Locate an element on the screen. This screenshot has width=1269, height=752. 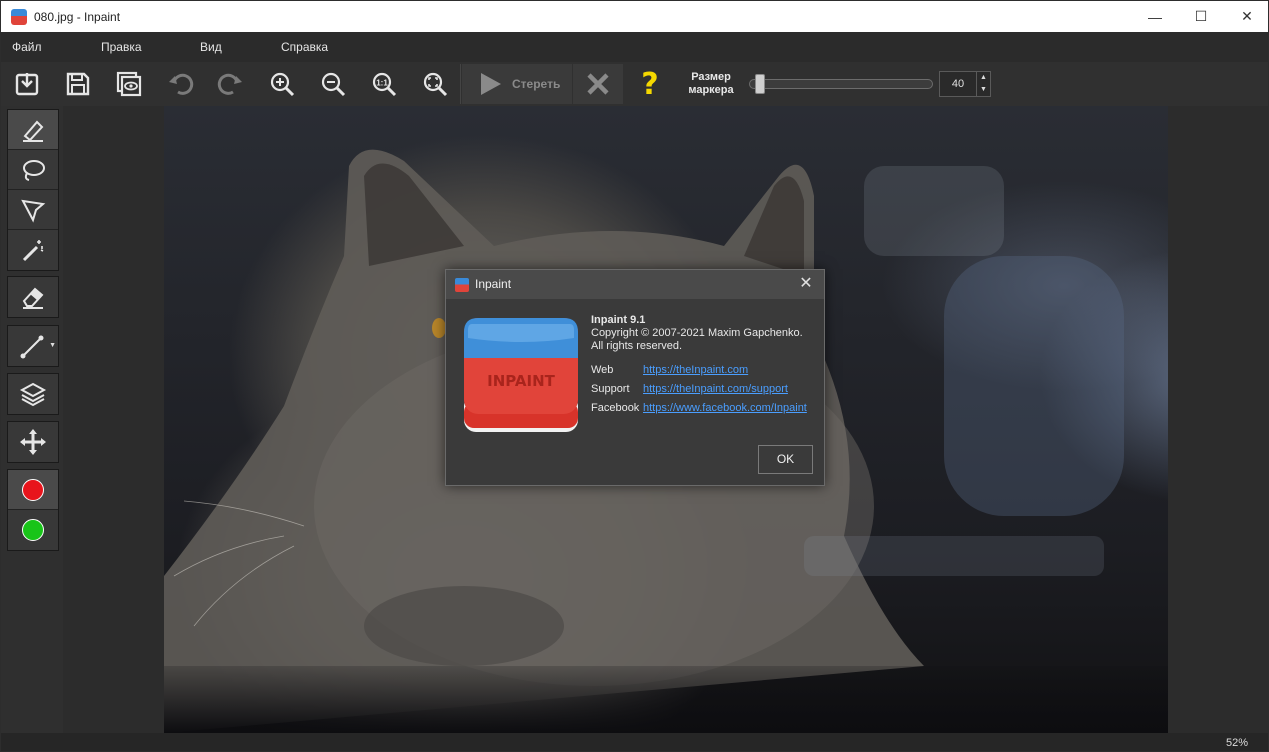
dialog-close-icon: ✕ is located at coordinates (806, 284).